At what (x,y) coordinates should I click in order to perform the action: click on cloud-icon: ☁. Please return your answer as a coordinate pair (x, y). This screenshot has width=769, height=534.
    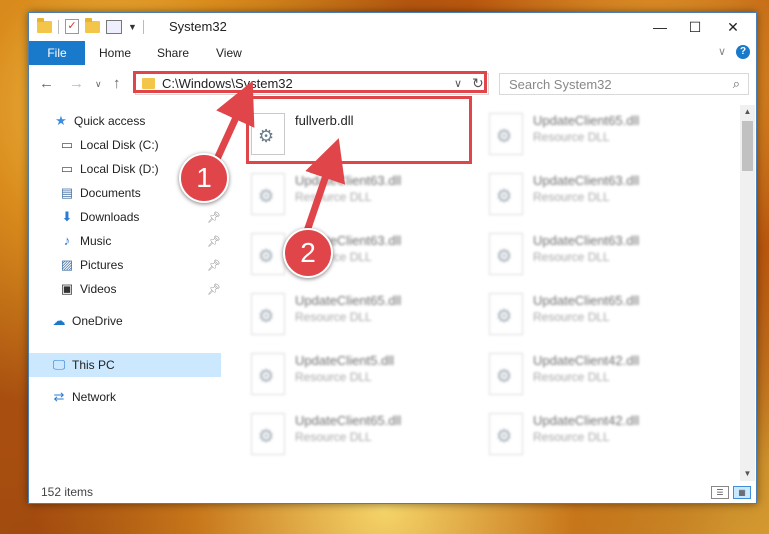
    Looking at the image, I should click on (59, 320).